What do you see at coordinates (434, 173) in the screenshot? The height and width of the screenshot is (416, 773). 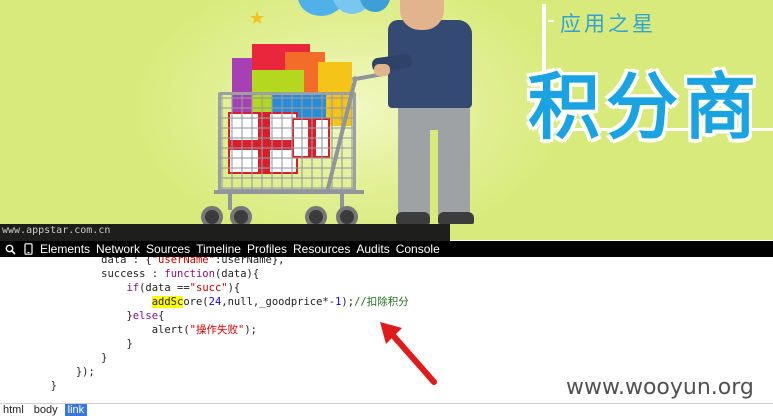 I see `man-leg-gap` at bounding box center [434, 173].